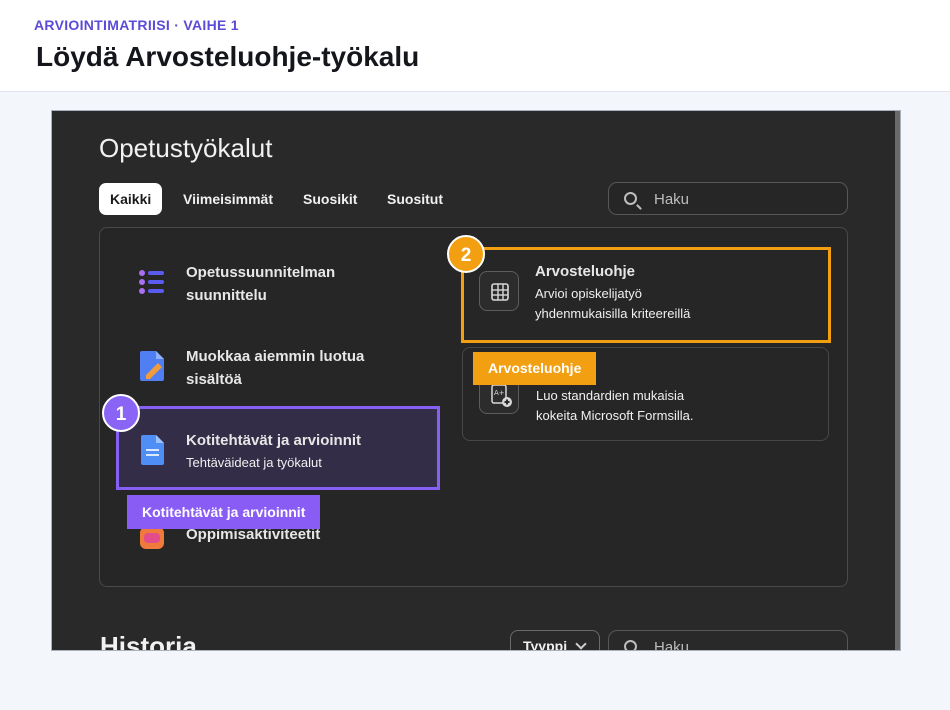 Image resolution: width=950 pixels, height=710 pixels. Describe the element at coordinates (214, 379) in the screenshot. I see `tool-title-line2: sisältöä` at that location.